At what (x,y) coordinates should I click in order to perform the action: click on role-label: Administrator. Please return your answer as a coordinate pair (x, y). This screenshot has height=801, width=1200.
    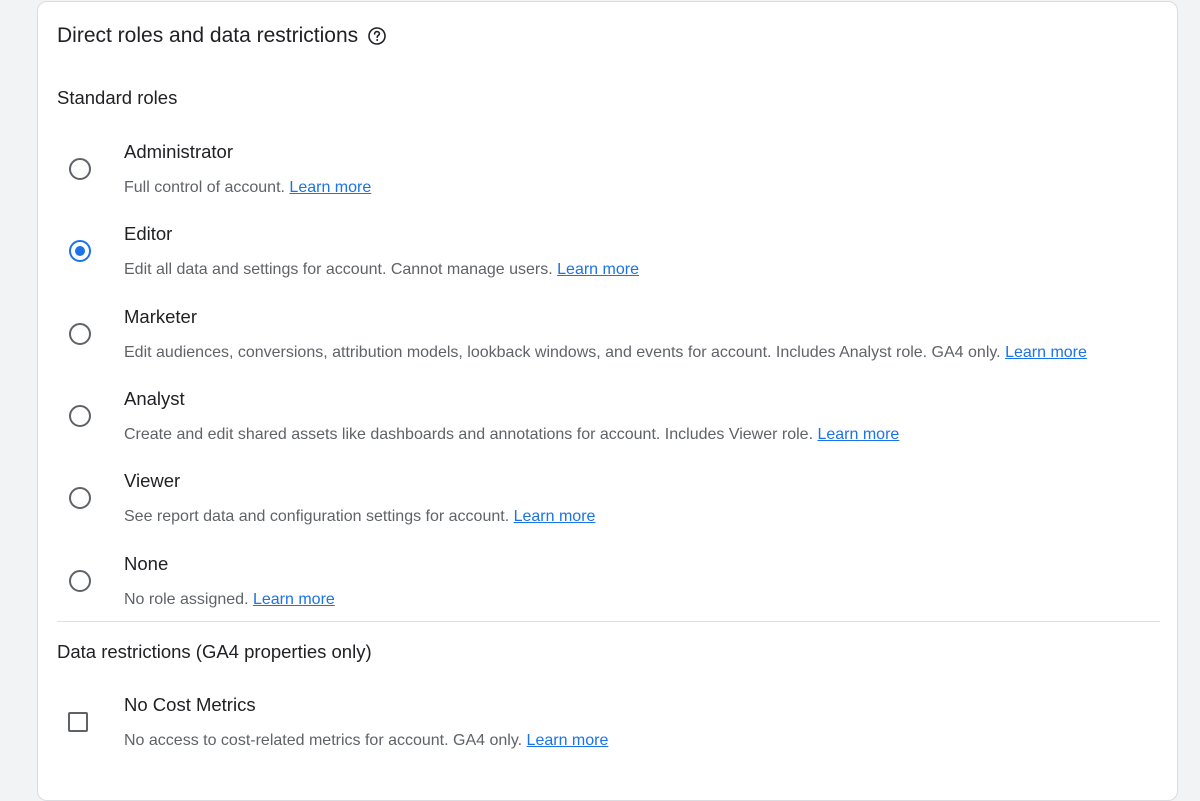
    Looking at the image, I should click on (178, 151).